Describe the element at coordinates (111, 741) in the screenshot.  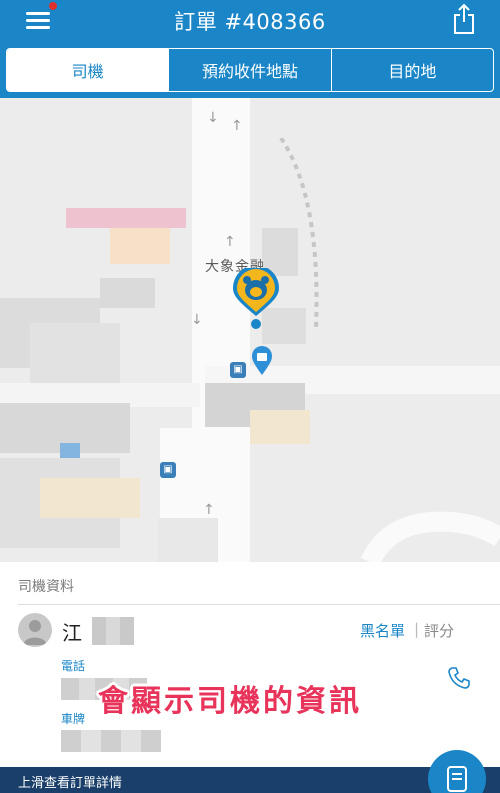
I see `plate-redaction` at that location.